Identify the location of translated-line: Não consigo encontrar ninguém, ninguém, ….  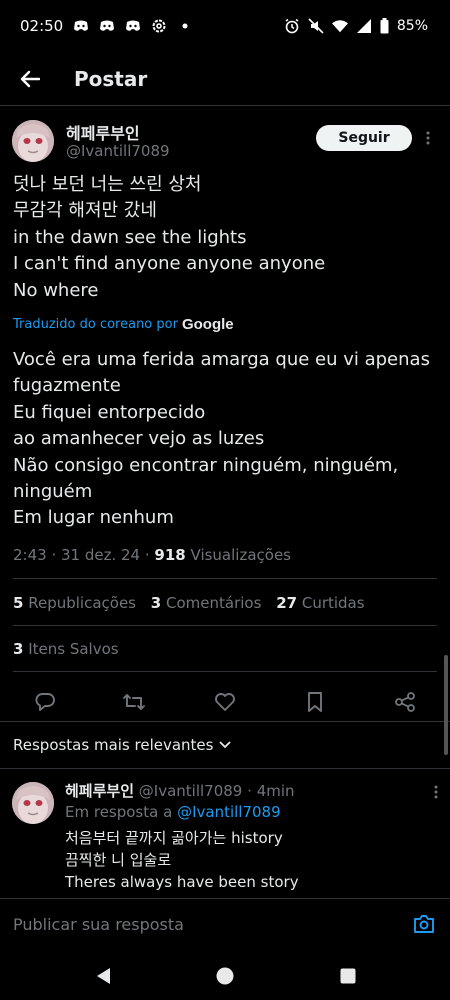
(206, 478).